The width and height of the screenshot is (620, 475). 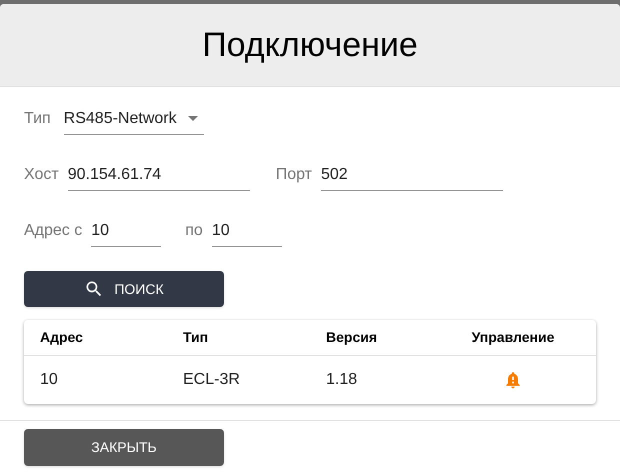 What do you see at coordinates (124, 289) in the screenshot?
I see `search-button: ПОИСК` at bounding box center [124, 289].